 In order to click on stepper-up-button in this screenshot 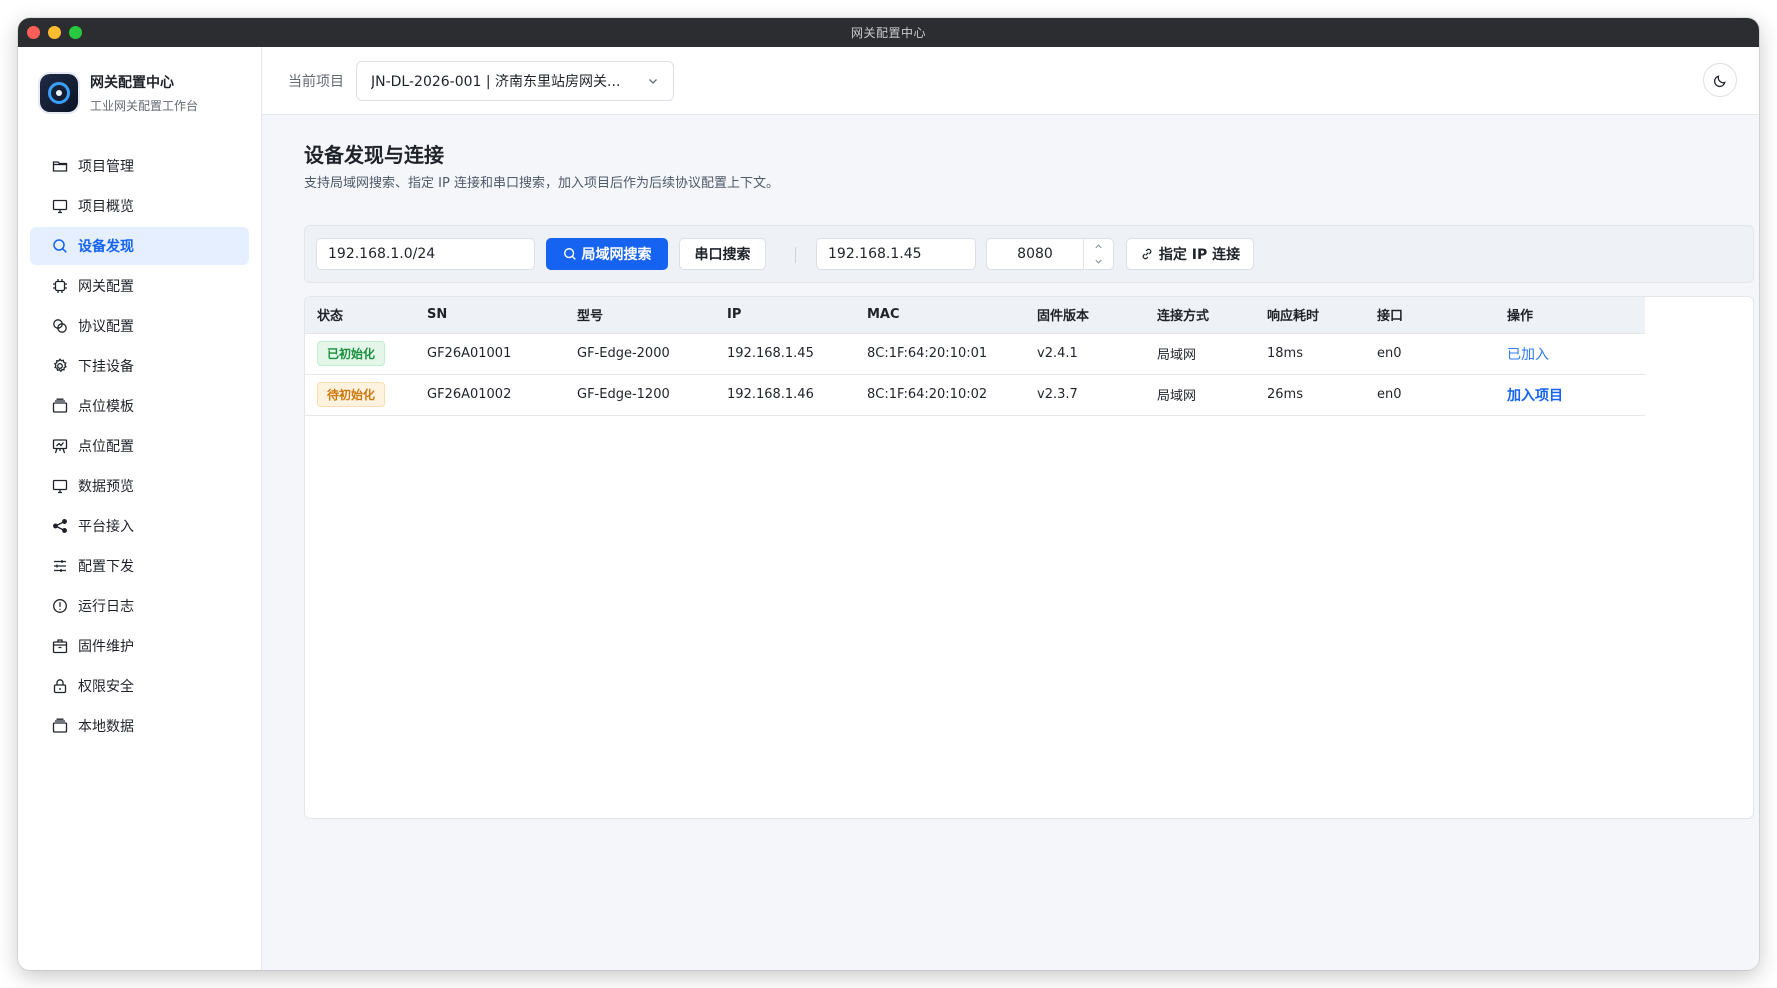, I will do `click(1098, 246)`.